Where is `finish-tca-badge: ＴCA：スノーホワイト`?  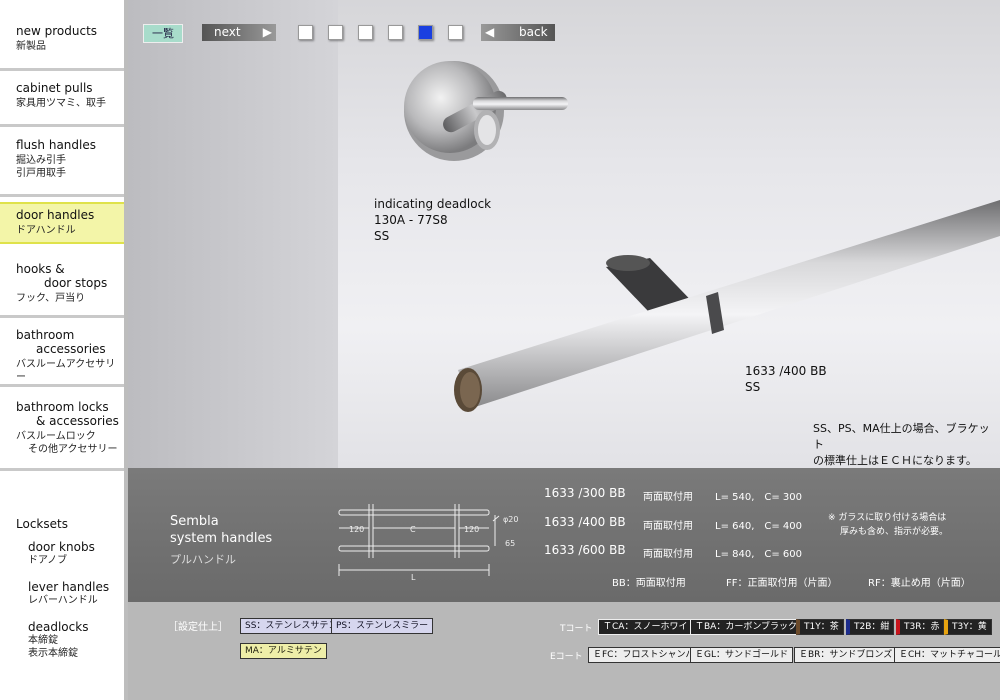
finish-tca-badge: ＴCA：スノーホワイト is located at coordinates (650, 627).